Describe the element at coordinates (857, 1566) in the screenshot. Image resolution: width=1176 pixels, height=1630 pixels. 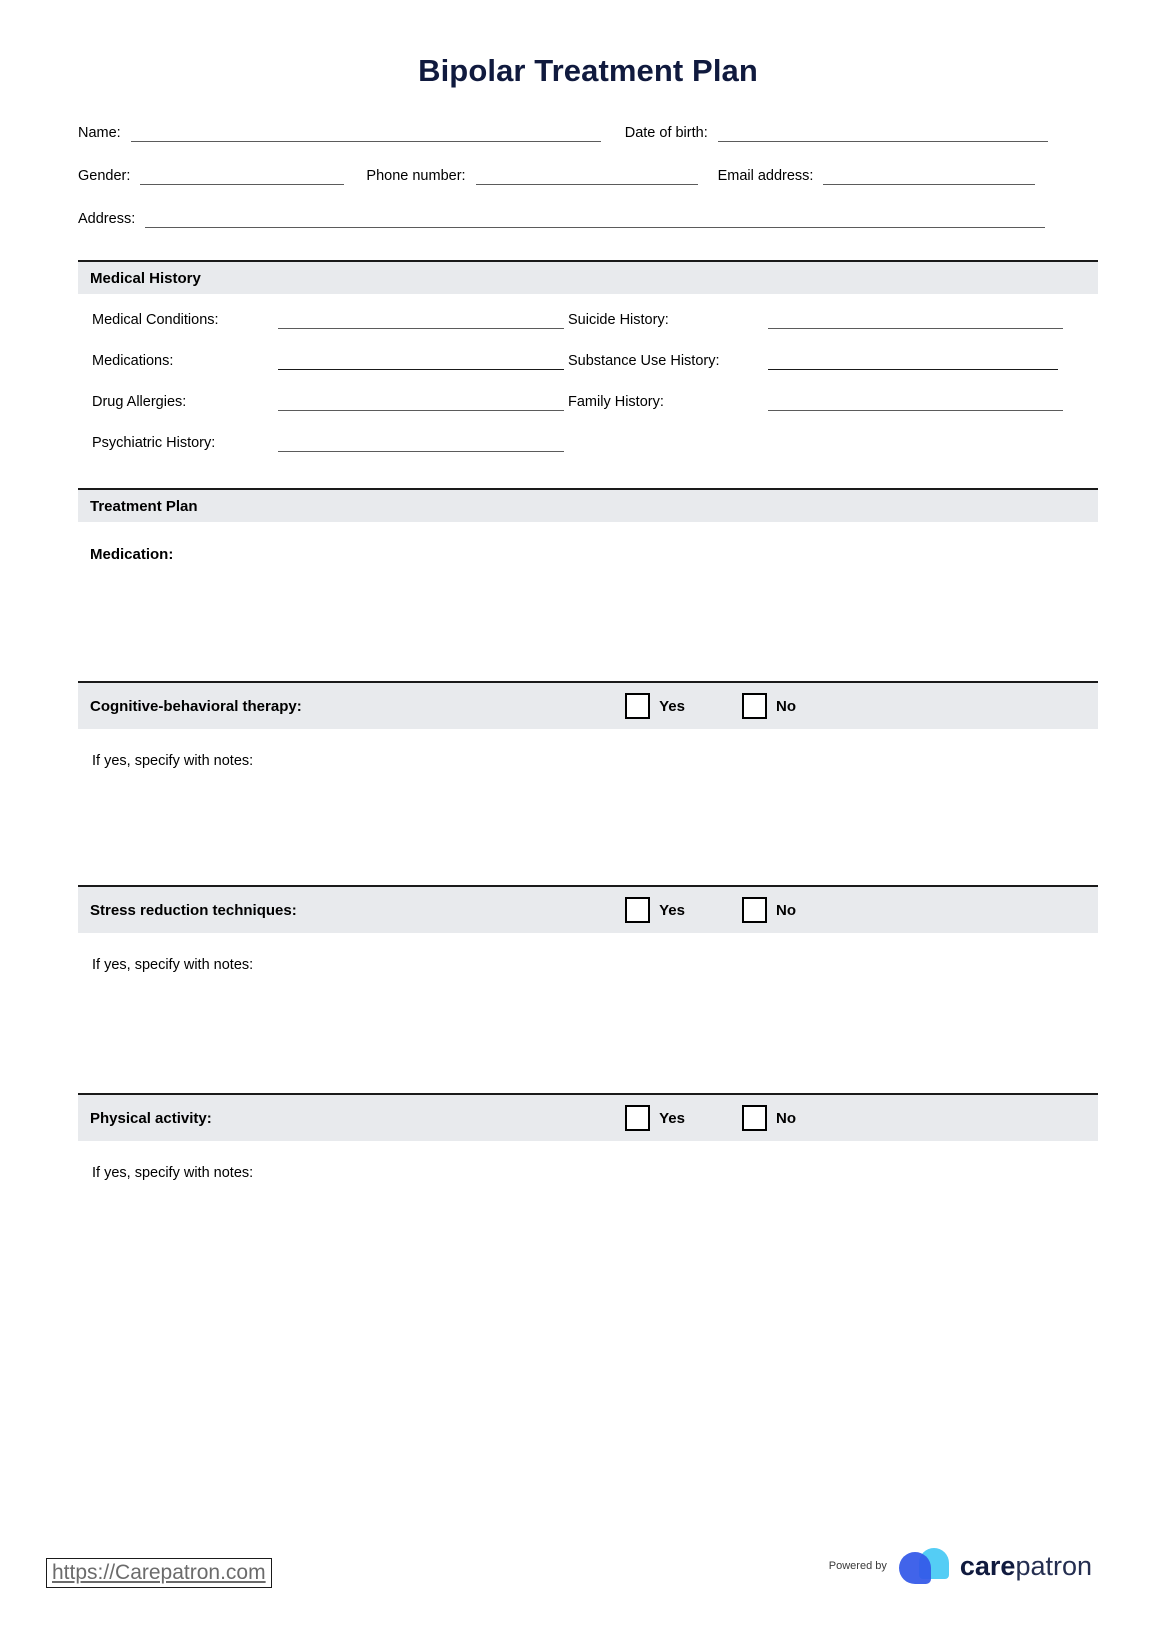
I see `powered-by-label: Powered by` at that location.